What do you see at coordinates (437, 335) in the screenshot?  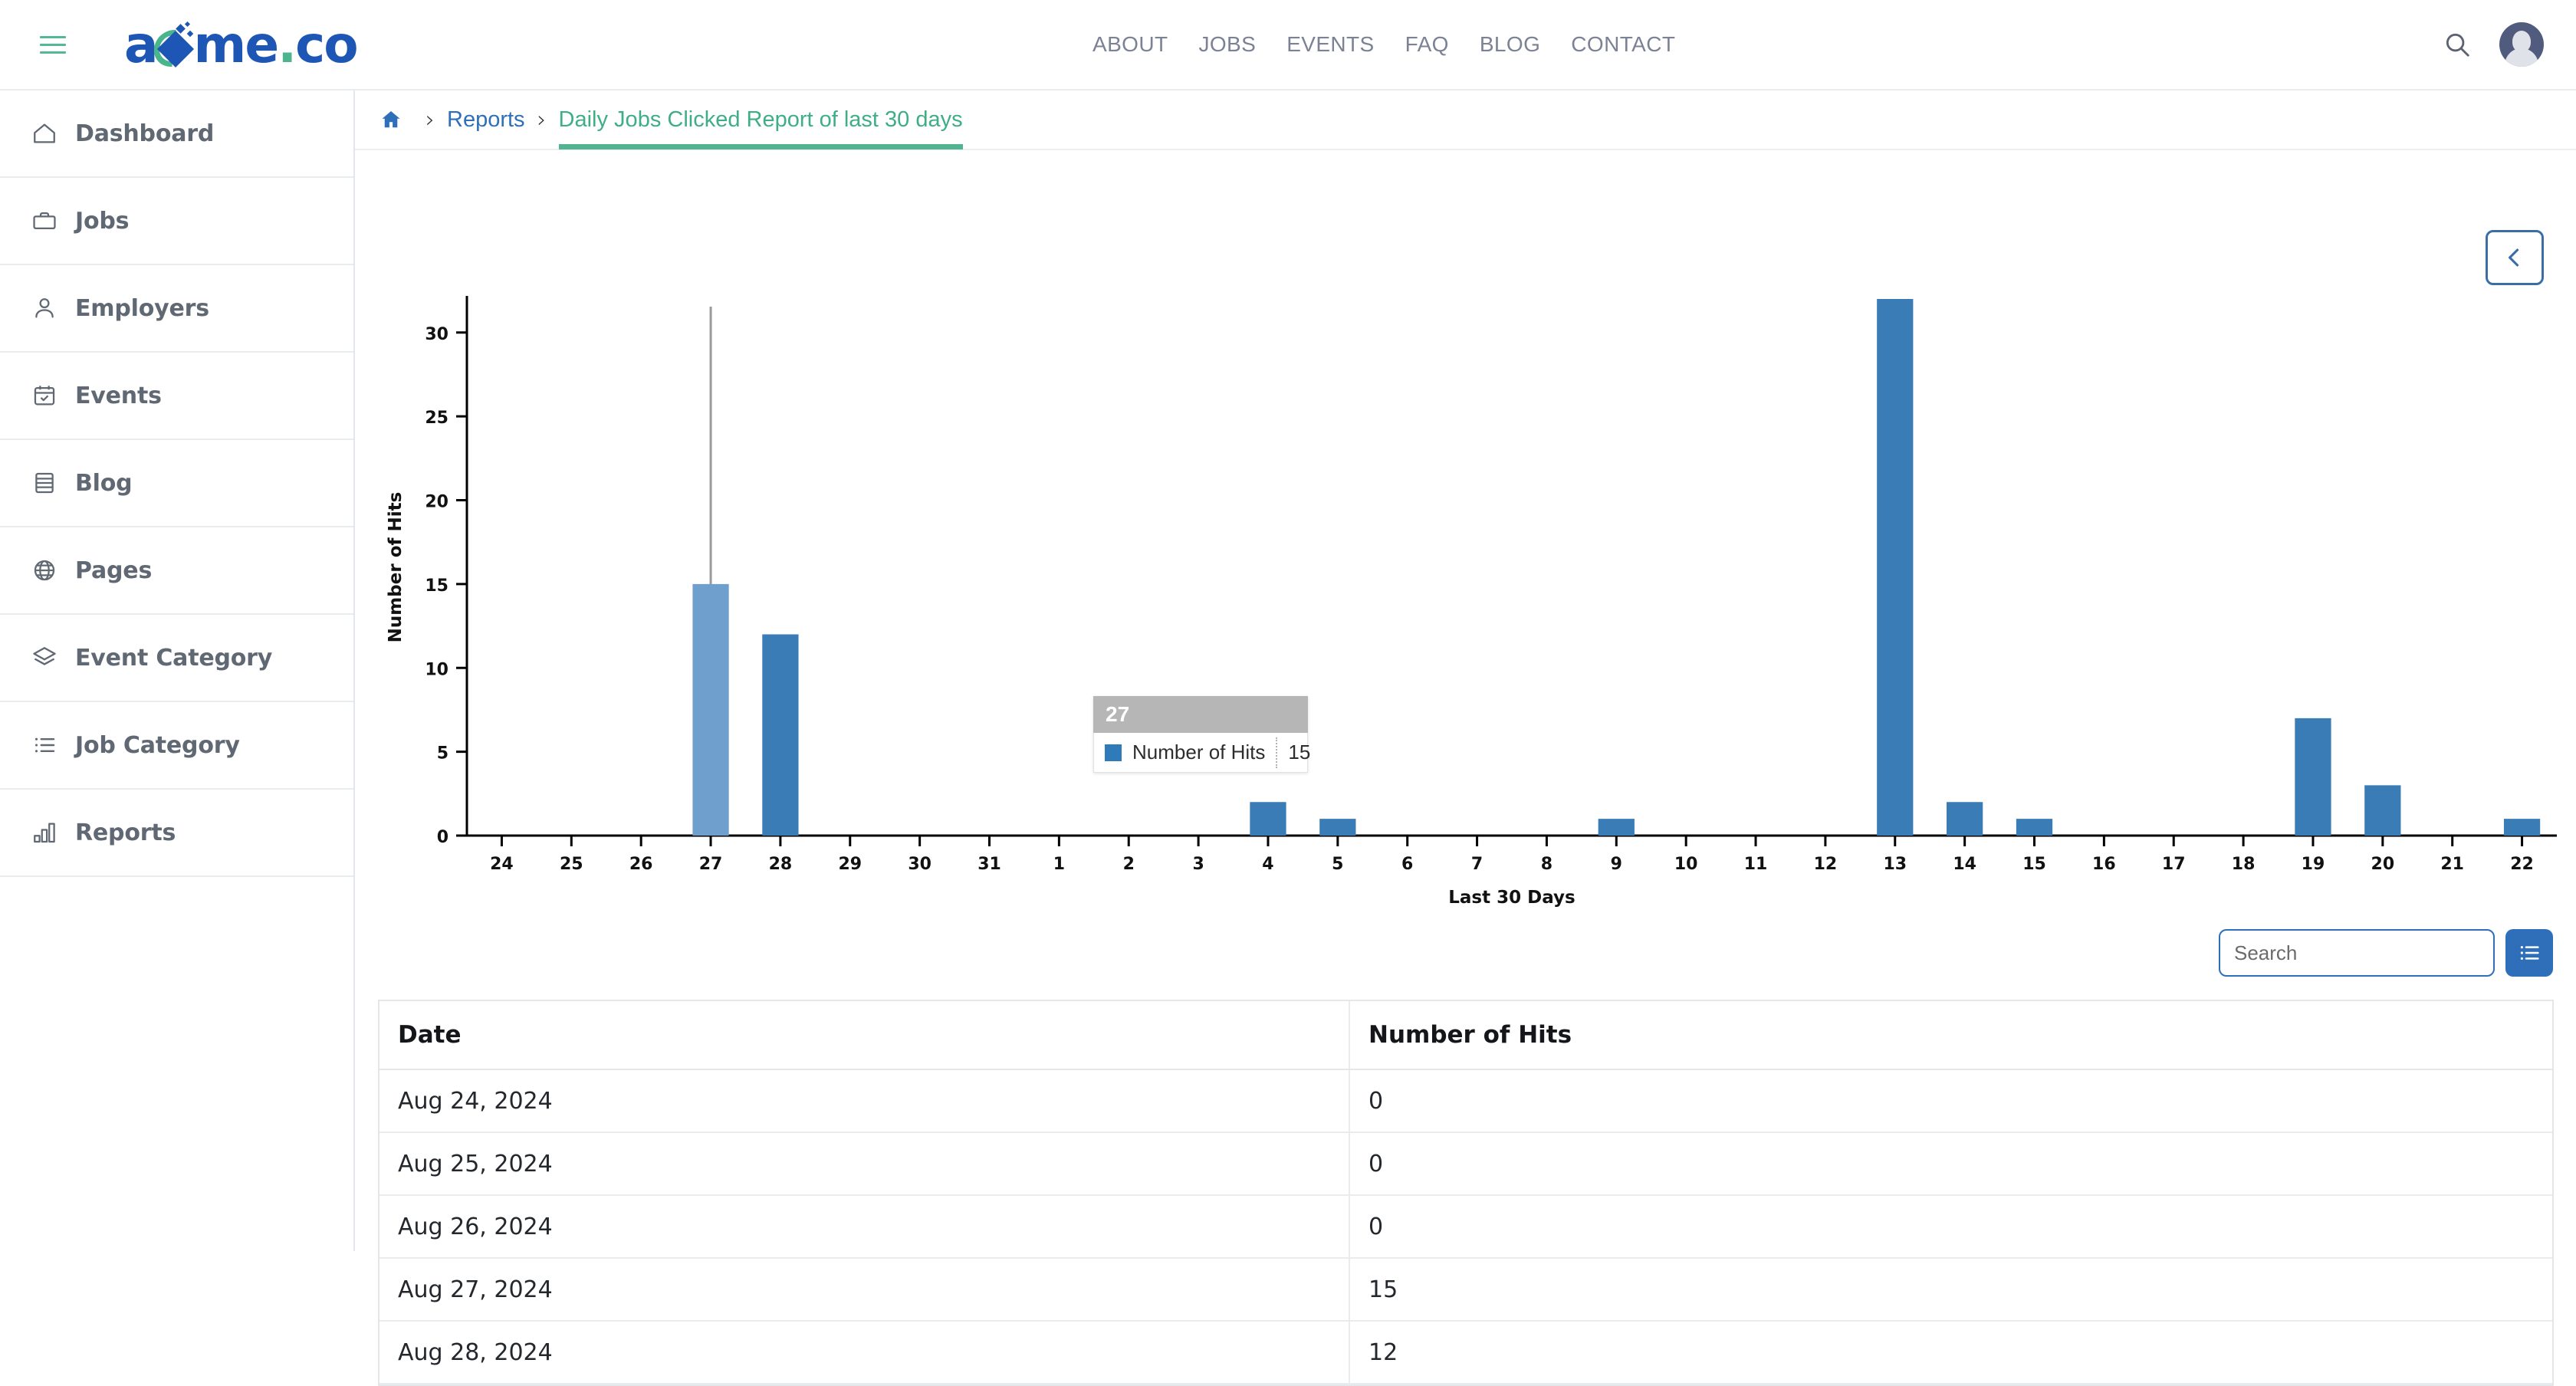 I see `y-tick-label: 30` at bounding box center [437, 335].